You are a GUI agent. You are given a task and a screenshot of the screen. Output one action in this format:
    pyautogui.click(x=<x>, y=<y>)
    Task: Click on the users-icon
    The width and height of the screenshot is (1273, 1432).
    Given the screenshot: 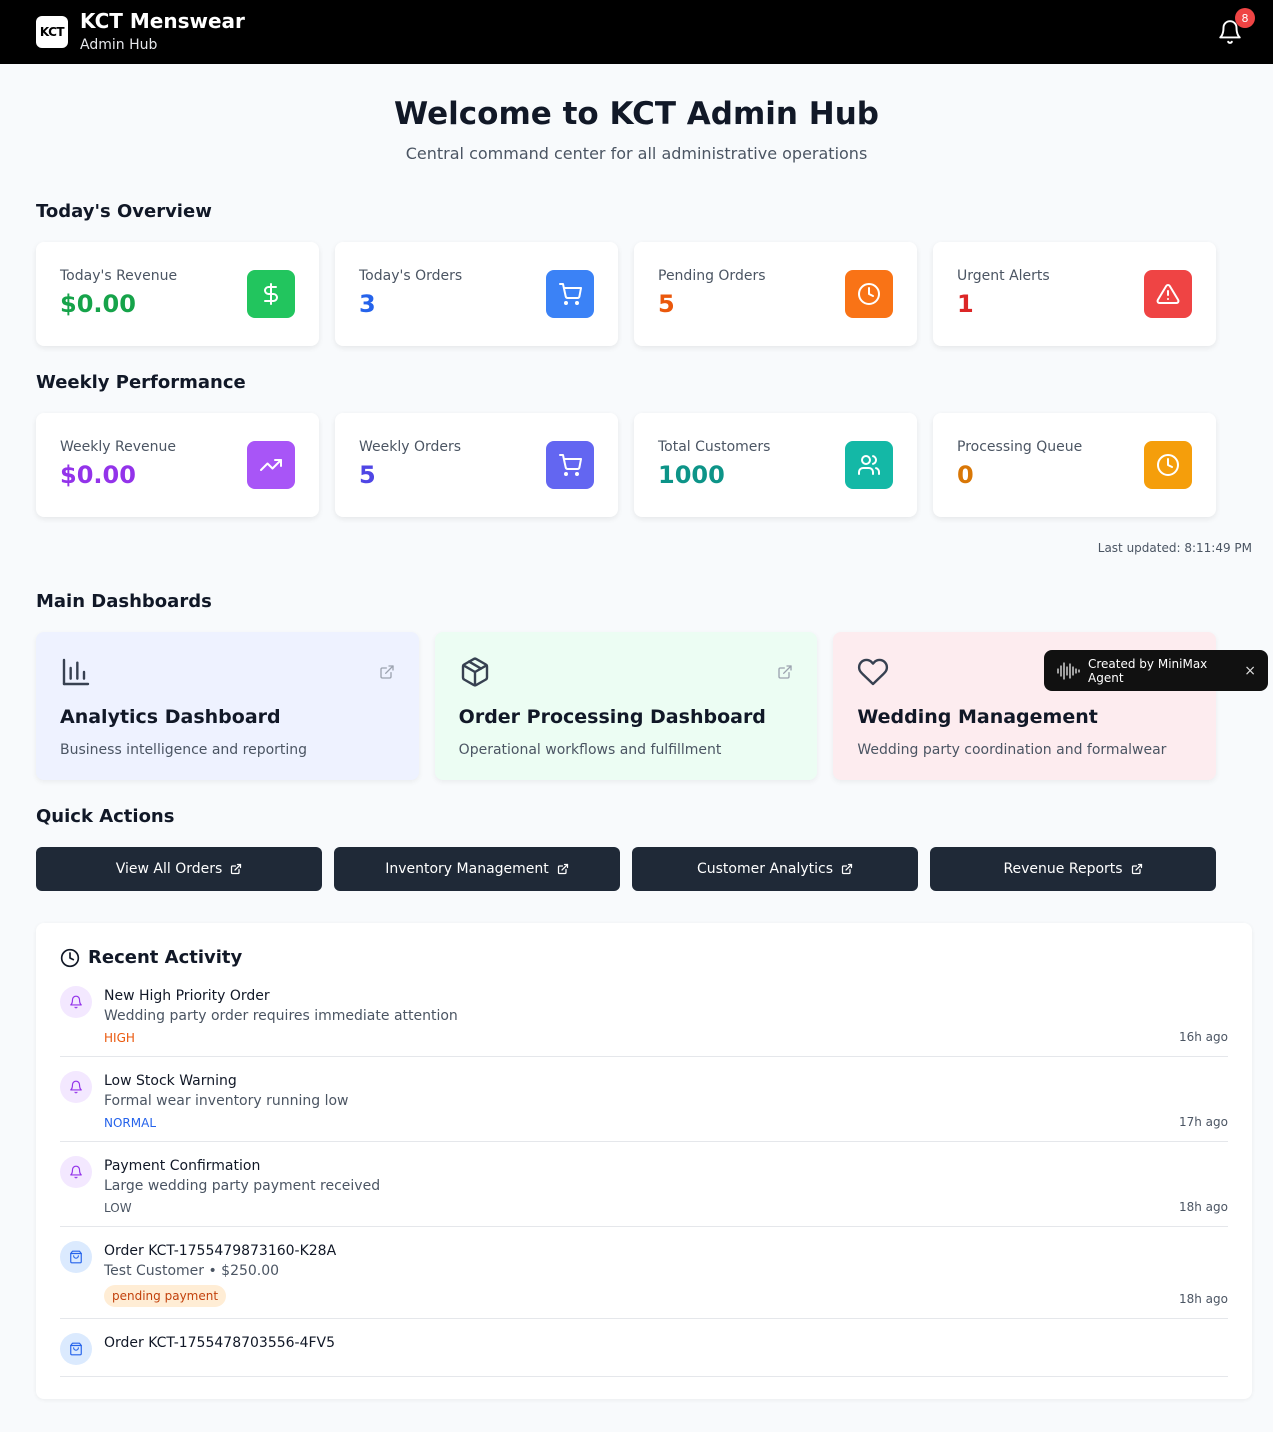 What is the action you would take?
    pyautogui.click(x=869, y=465)
    